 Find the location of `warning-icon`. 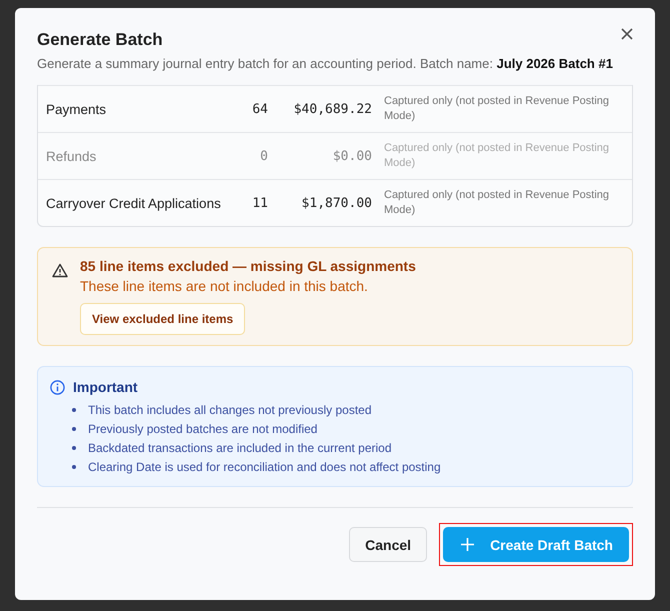

warning-icon is located at coordinates (60, 270).